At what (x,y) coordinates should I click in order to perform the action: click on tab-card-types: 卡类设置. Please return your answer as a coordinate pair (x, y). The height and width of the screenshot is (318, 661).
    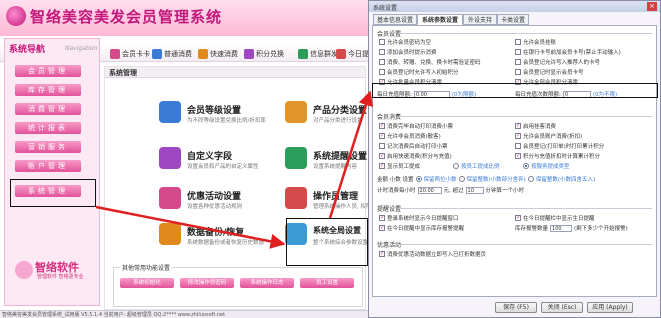
    Looking at the image, I should click on (513, 19).